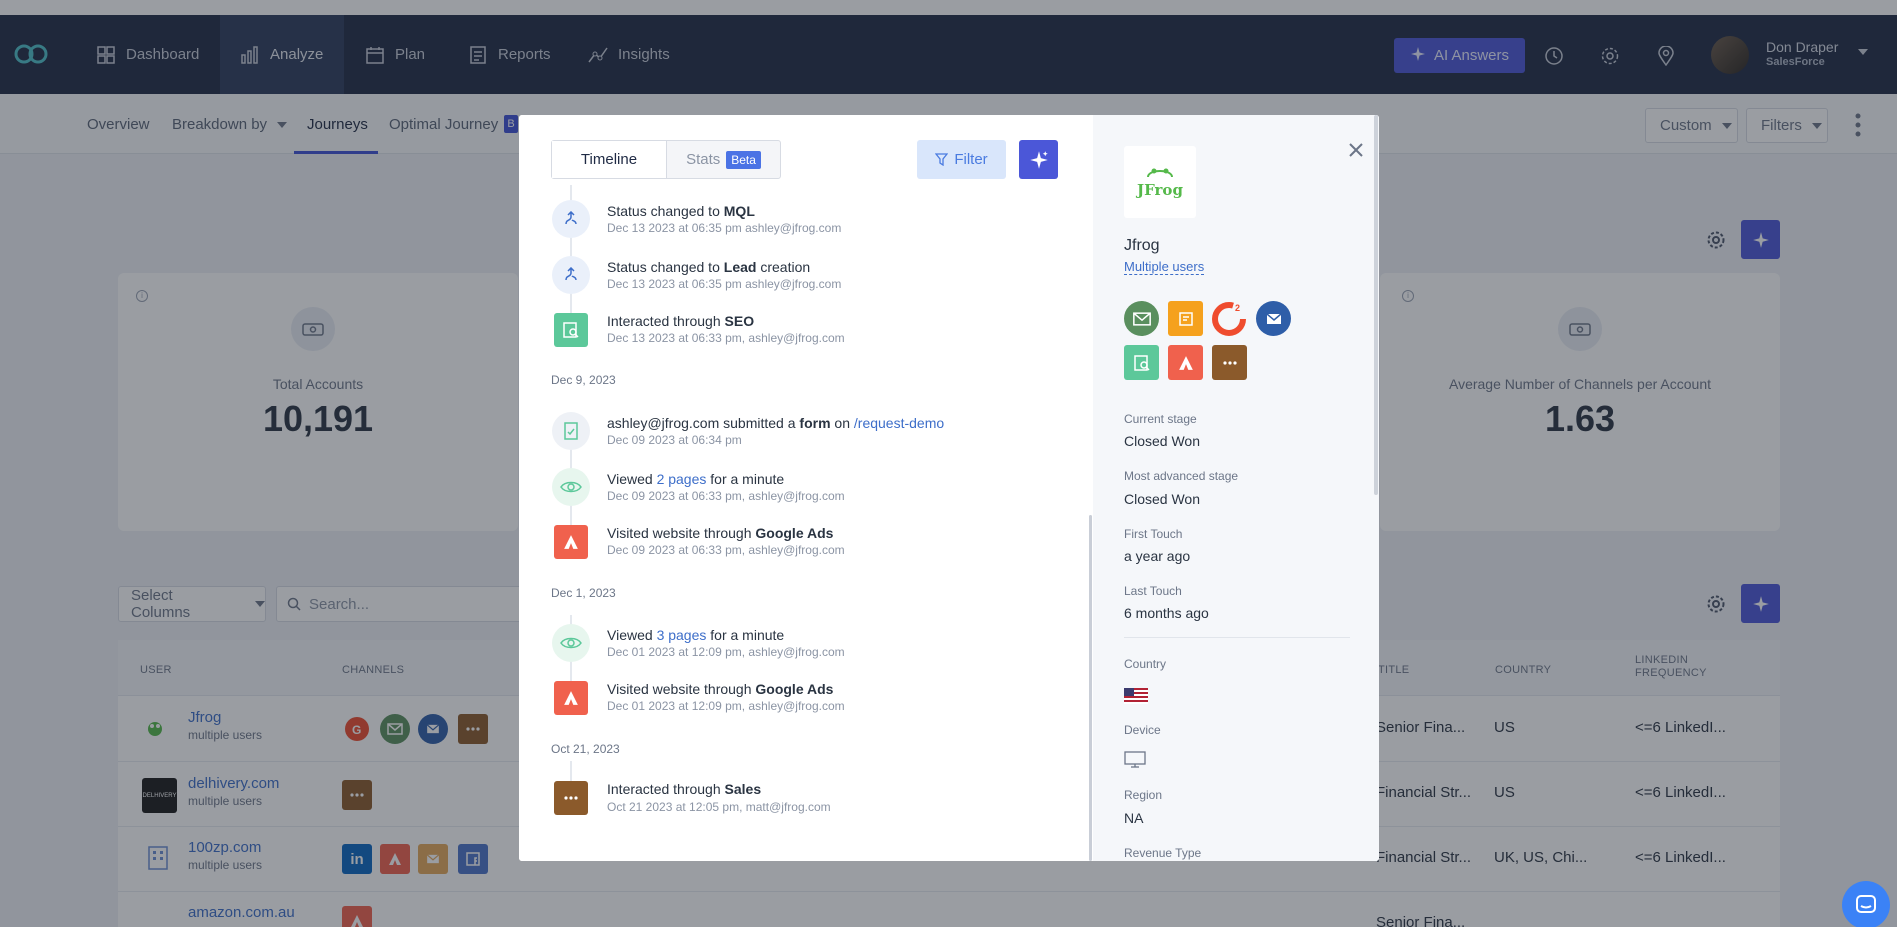 This screenshot has height=927, width=1897. What do you see at coordinates (585, 749) in the screenshot?
I see `date-heading: Oct 21, 2023` at bounding box center [585, 749].